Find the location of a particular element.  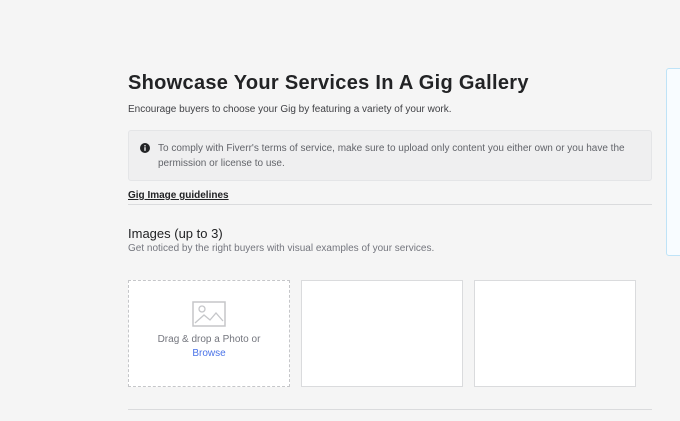

drag-drop-prompt: Drag & drop a Photo or is located at coordinates (209, 339).